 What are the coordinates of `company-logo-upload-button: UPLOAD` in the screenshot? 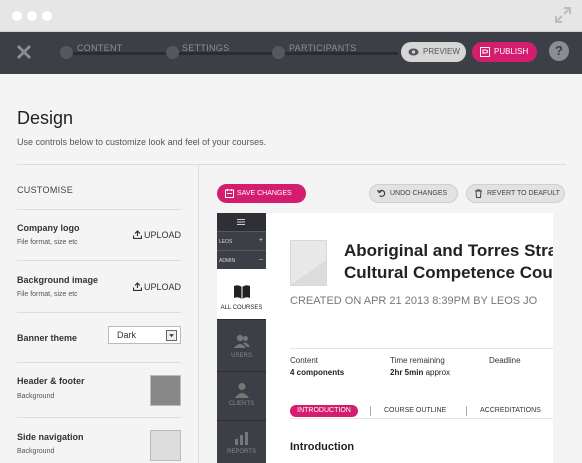 It's located at (157, 235).